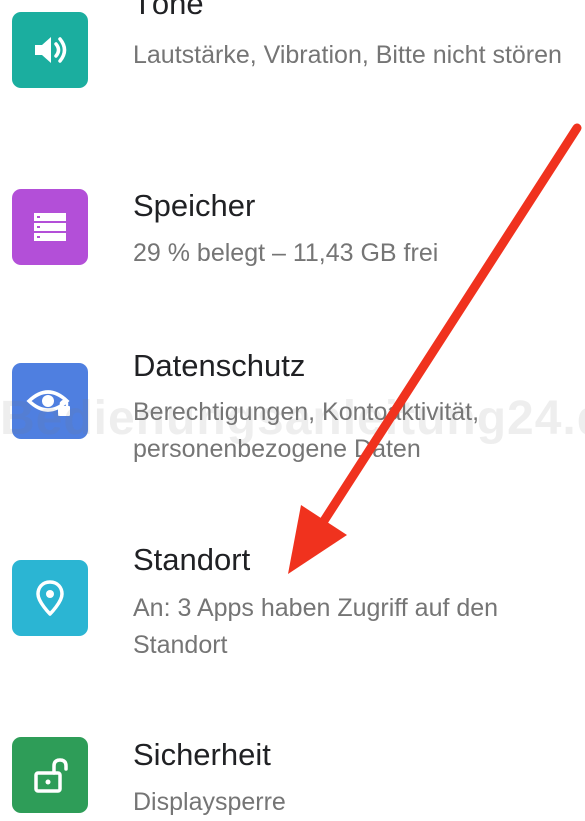  What do you see at coordinates (168, 10) in the screenshot?
I see `setting-title: Töne` at bounding box center [168, 10].